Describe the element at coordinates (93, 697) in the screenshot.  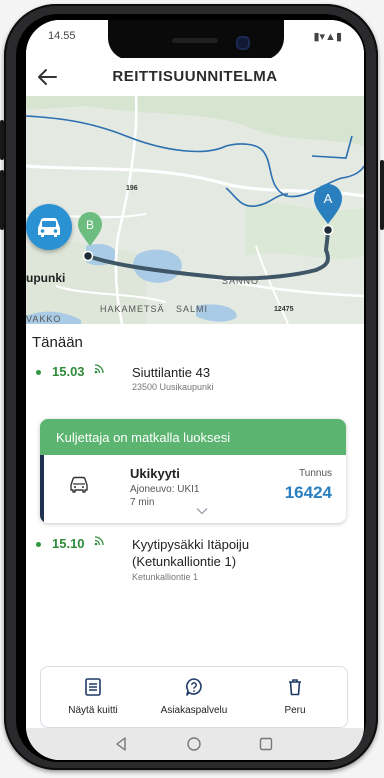
I see `show-receipt-button: Näytä kuitti` at that location.